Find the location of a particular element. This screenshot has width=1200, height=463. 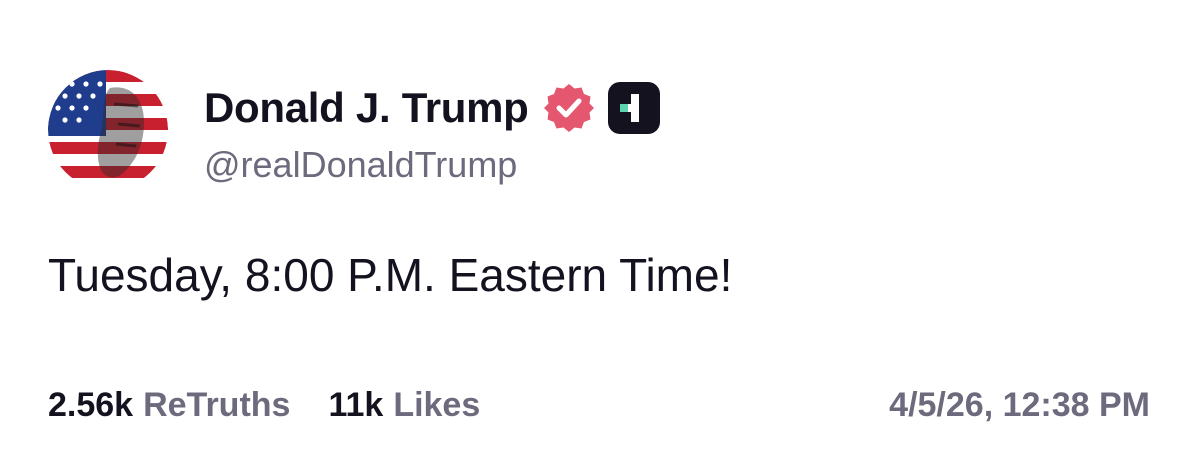

avatar is located at coordinates (108, 130).